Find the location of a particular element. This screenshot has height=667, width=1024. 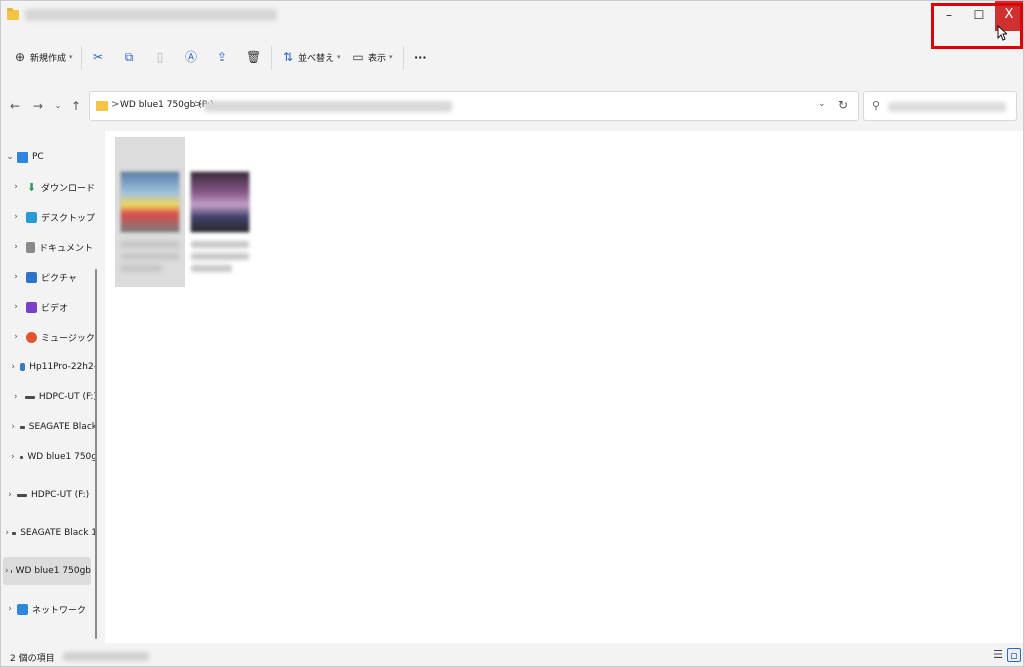

details-view-icon: ☰ is located at coordinates (998, 655).